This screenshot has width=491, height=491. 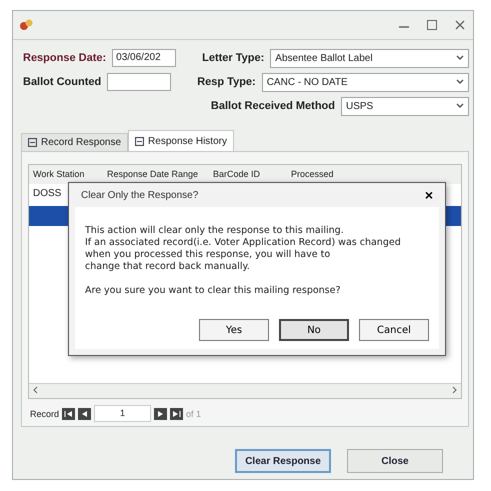 What do you see at coordinates (283, 461) in the screenshot?
I see `action-button: Clear Response` at bounding box center [283, 461].